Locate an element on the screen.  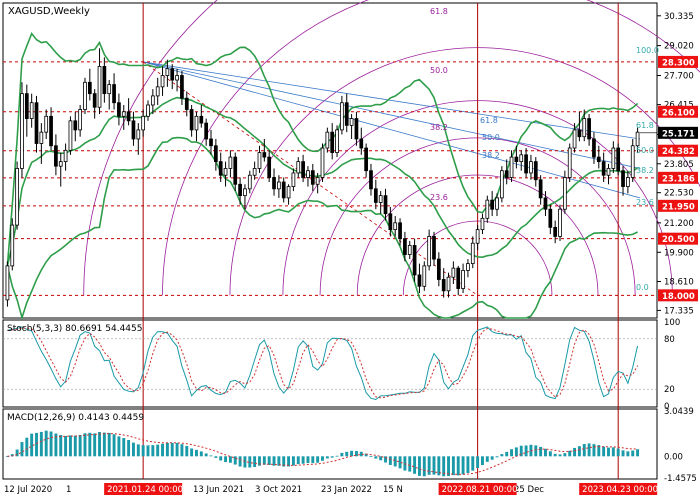
fib-retracement-label: 61.8 is located at coordinates (645, 125).